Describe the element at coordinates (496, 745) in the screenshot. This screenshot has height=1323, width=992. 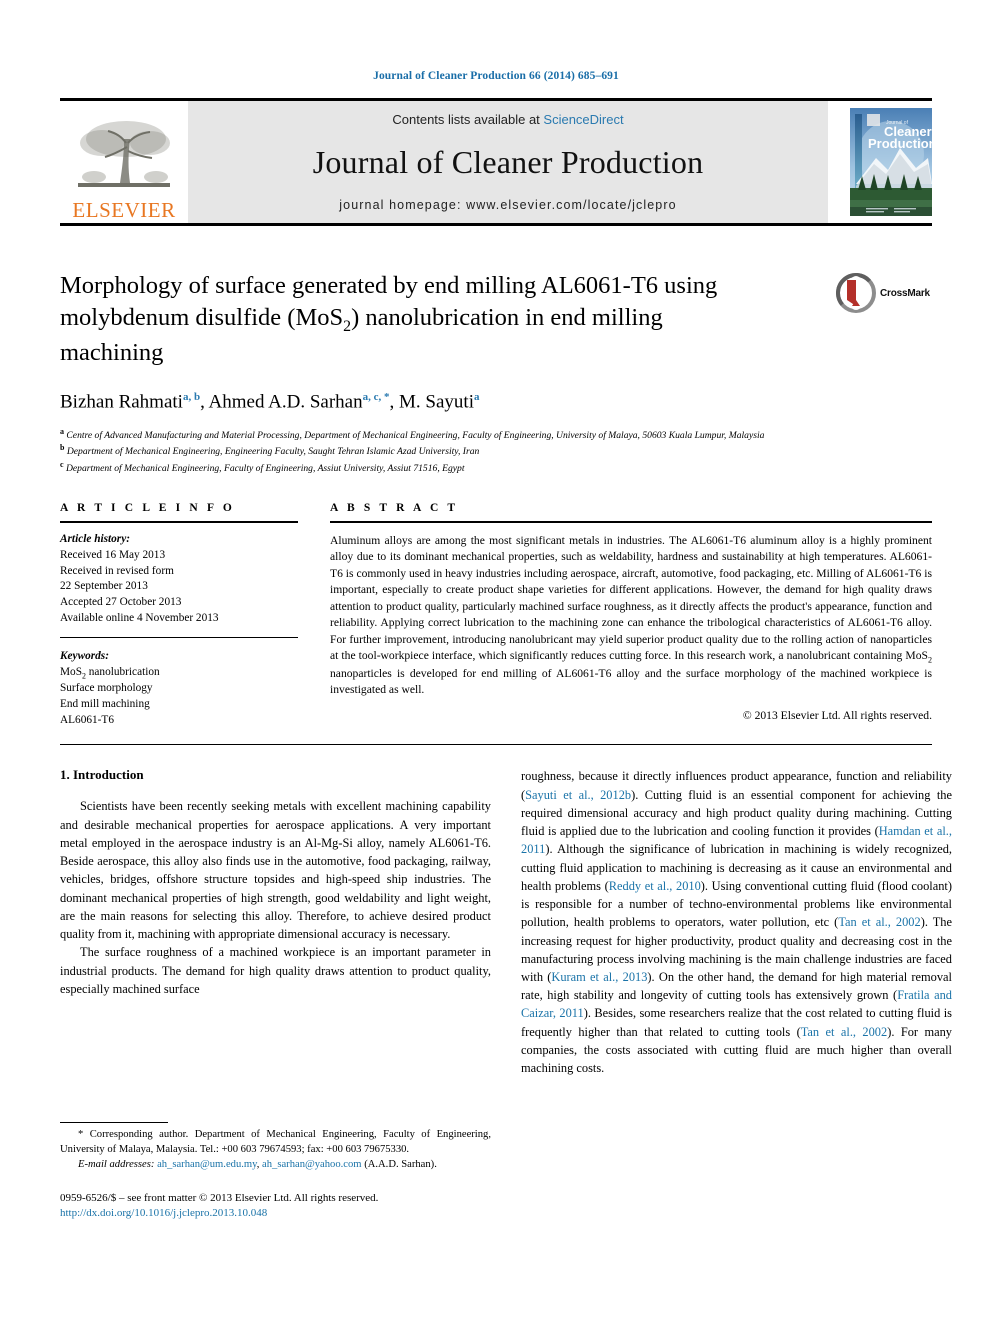
I see `abstract-bottom-divider` at that location.